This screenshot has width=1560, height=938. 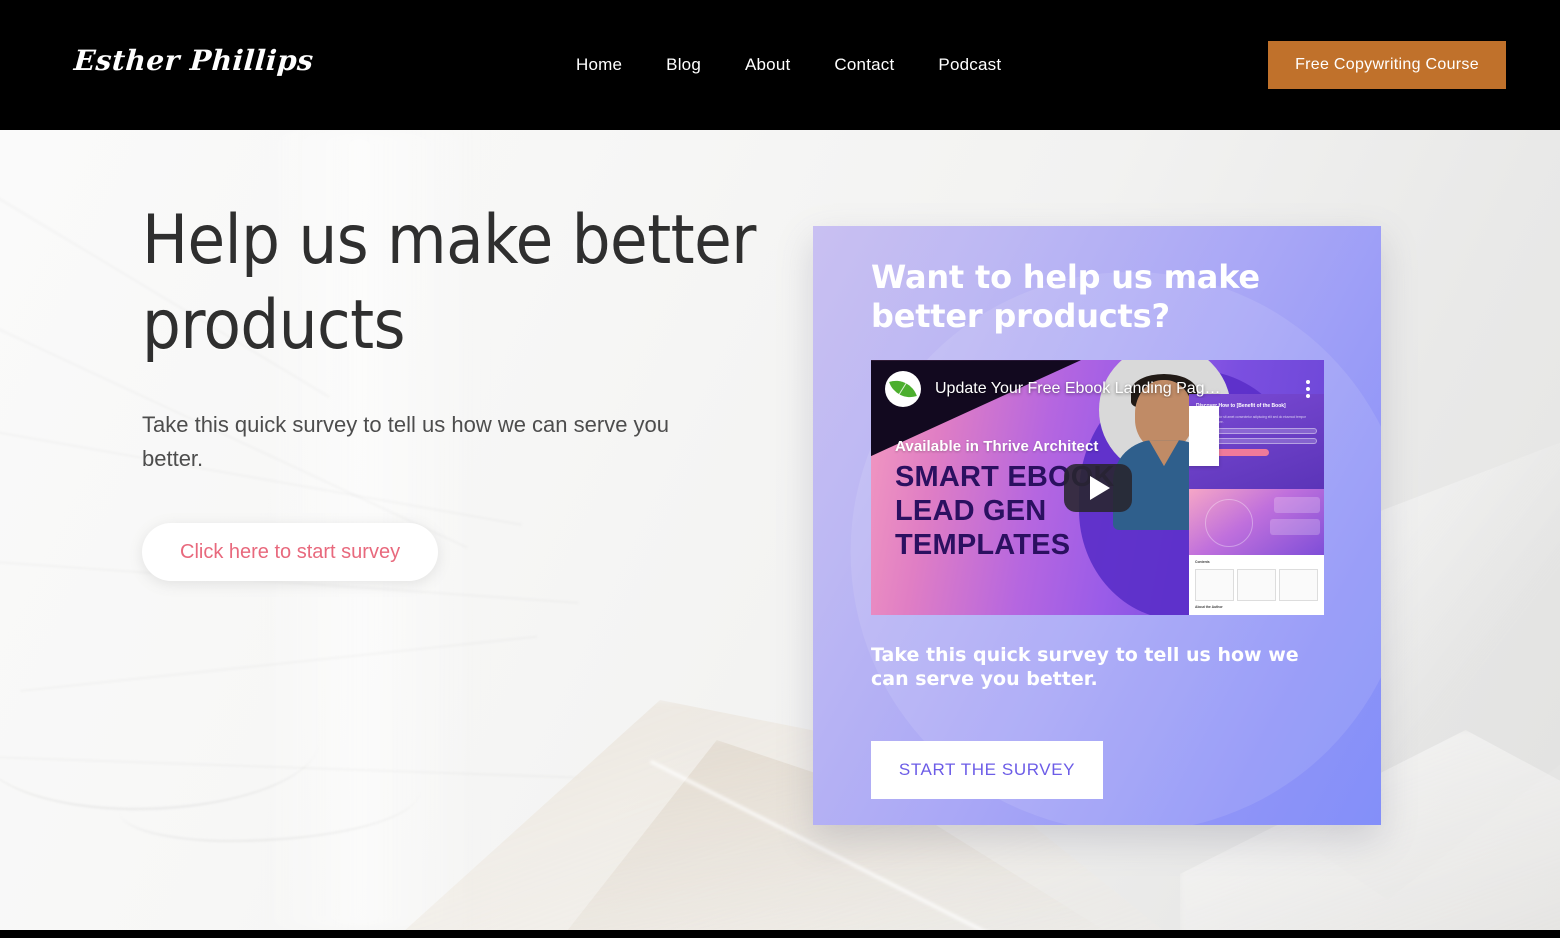 I want to click on more-options-icon, so click(x=1308, y=389).